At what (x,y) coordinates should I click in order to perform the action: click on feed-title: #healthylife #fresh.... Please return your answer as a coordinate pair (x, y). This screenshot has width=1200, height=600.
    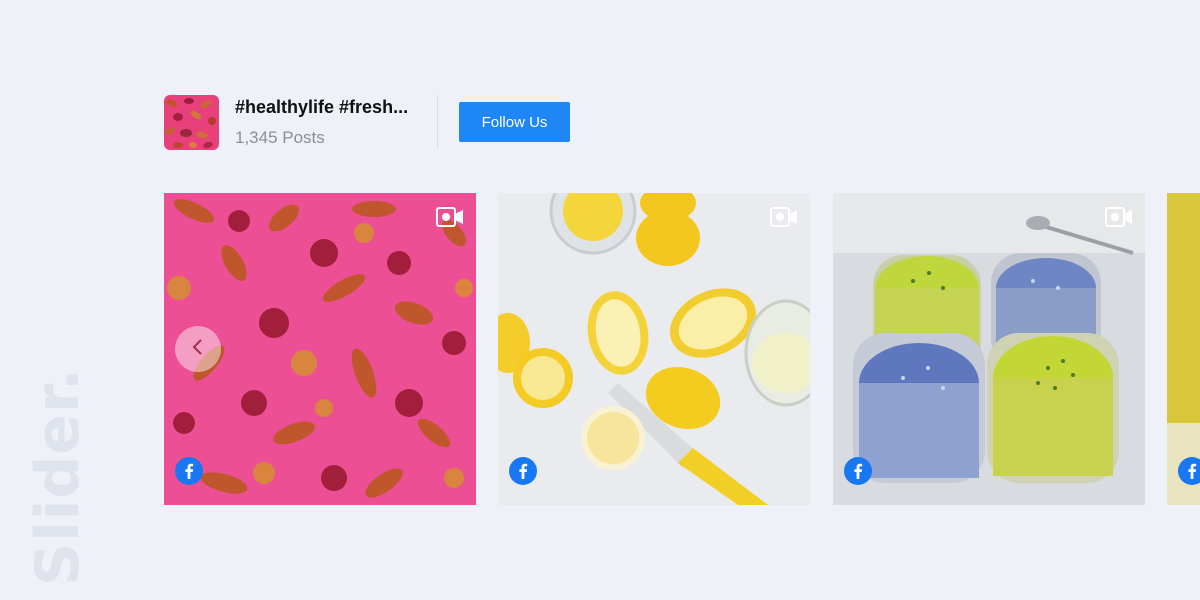
    Looking at the image, I should click on (322, 107).